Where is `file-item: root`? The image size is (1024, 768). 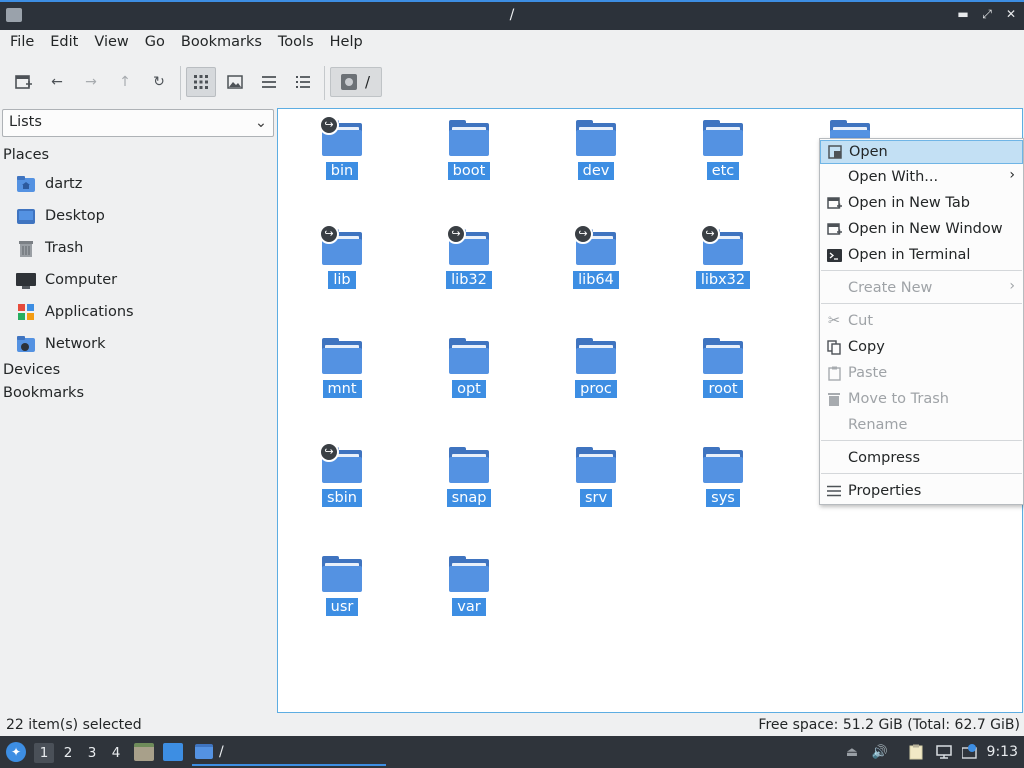
file-item: root is located at coordinates (723, 380).